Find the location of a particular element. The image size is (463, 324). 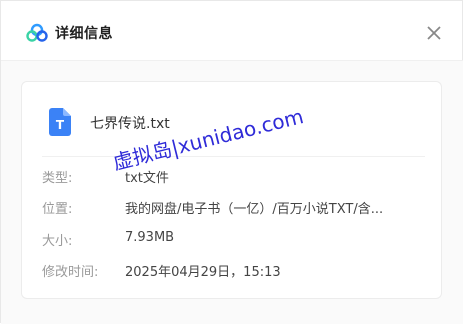

txt-file-icon: T is located at coordinates (60, 122).